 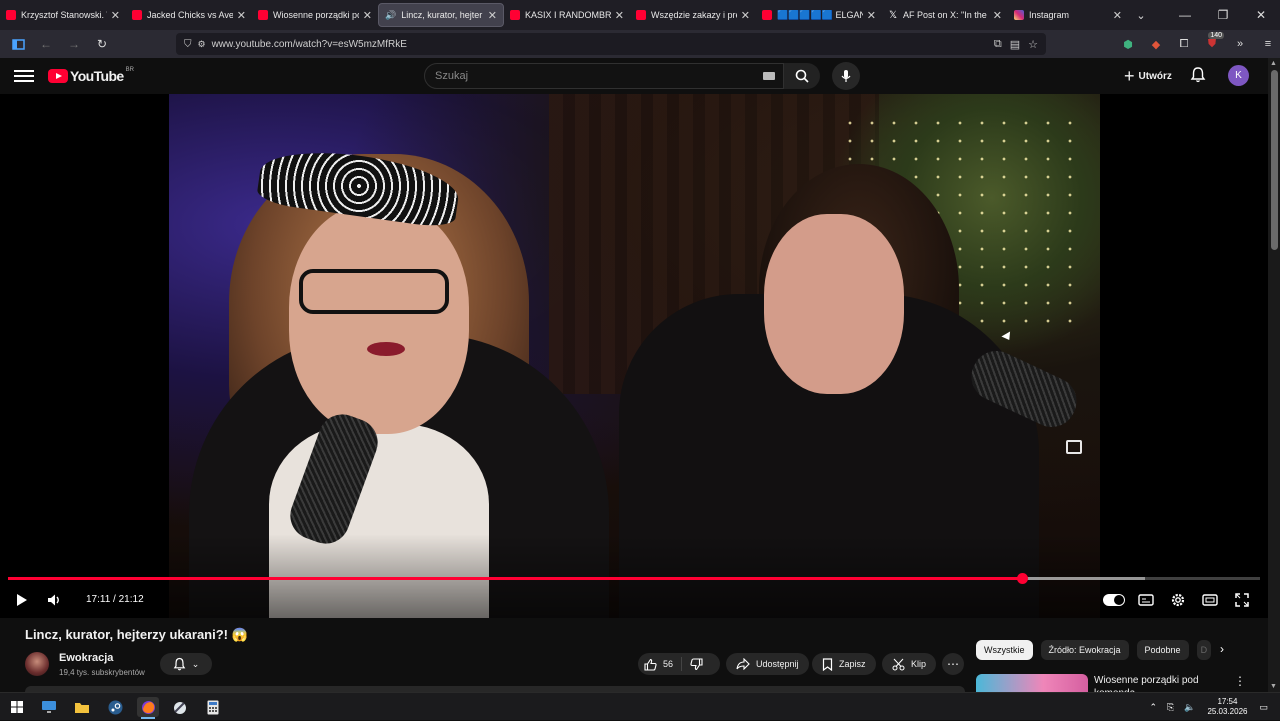 I want to click on account-avatar: K, so click(x=1238, y=75).